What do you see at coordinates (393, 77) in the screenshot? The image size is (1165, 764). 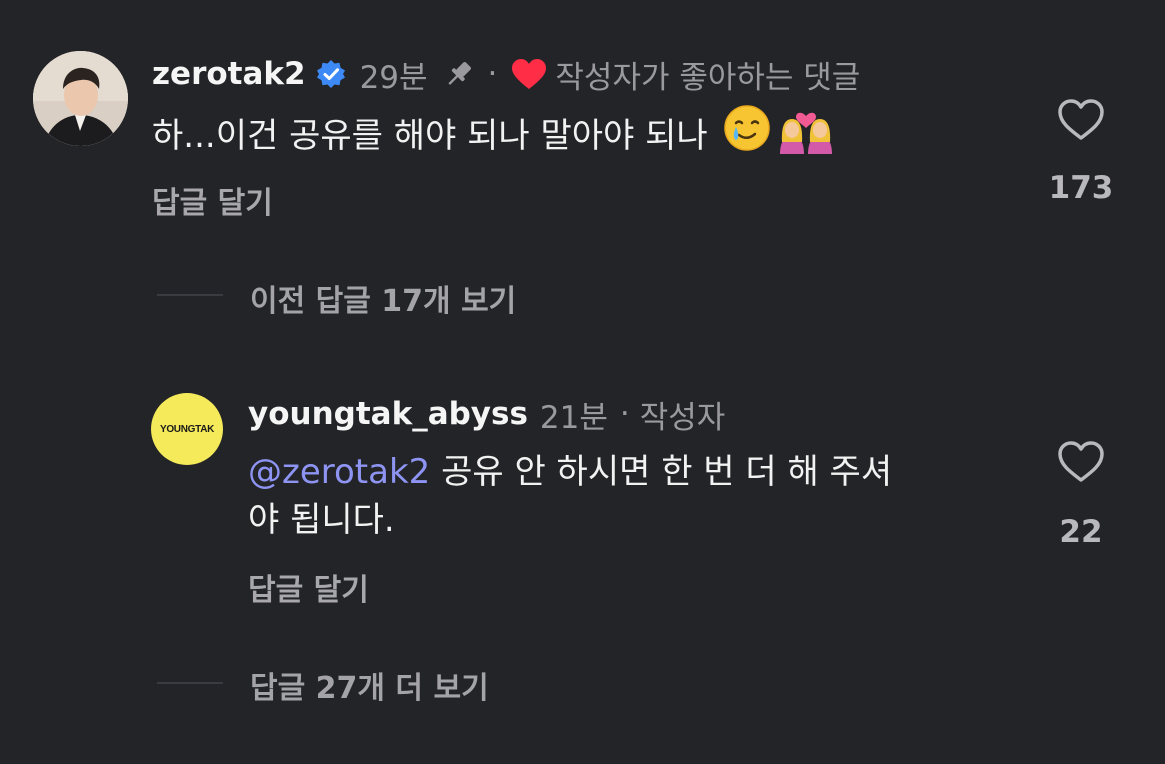 I see `comment-time: 29분` at bounding box center [393, 77].